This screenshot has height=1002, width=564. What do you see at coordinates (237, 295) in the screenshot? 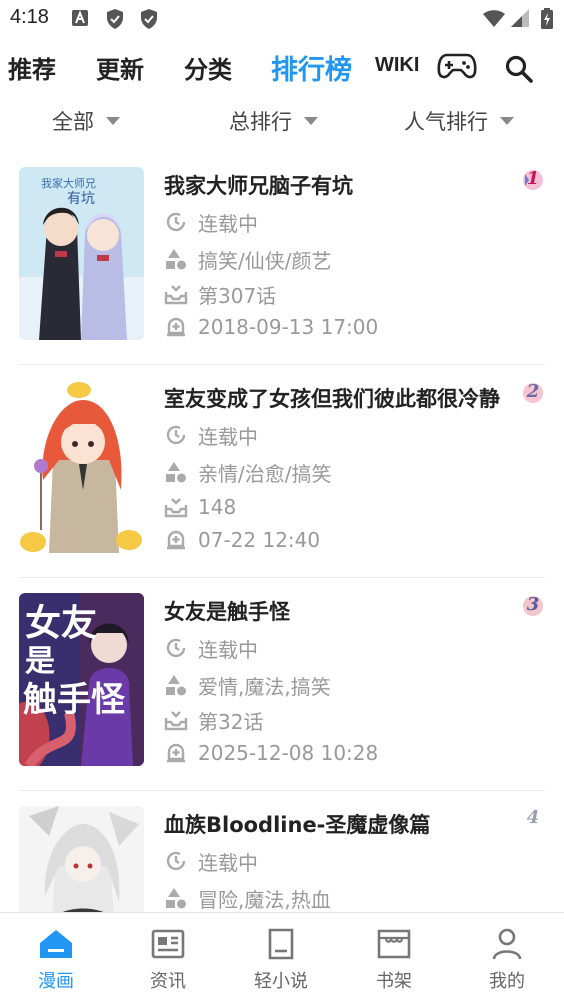
I see `latest-text: 第307话` at bounding box center [237, 295].